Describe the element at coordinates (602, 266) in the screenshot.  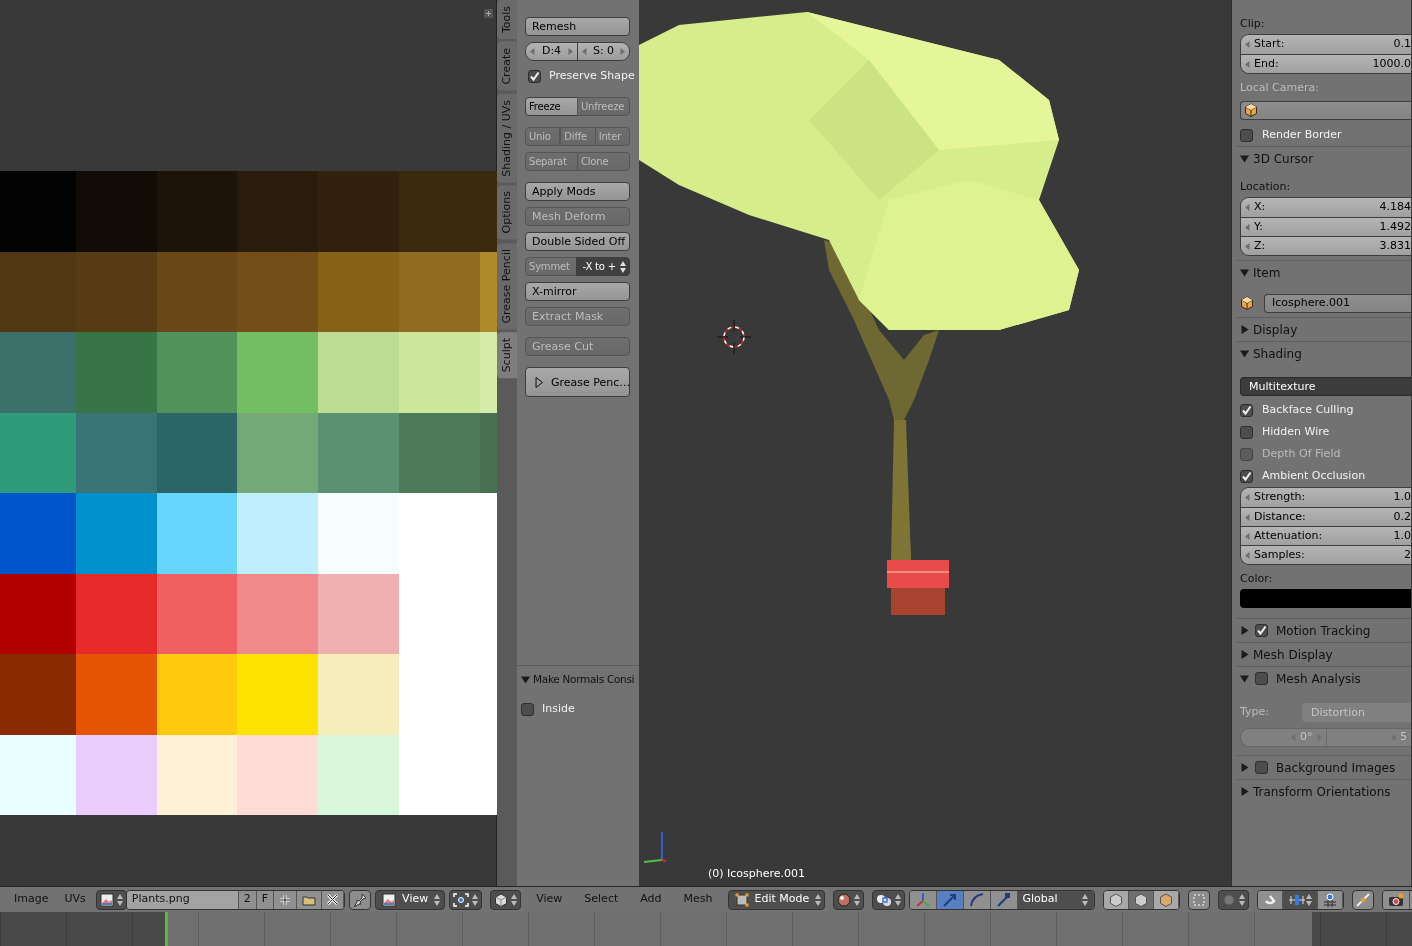
I see `dropdown: -X to +` at that location.